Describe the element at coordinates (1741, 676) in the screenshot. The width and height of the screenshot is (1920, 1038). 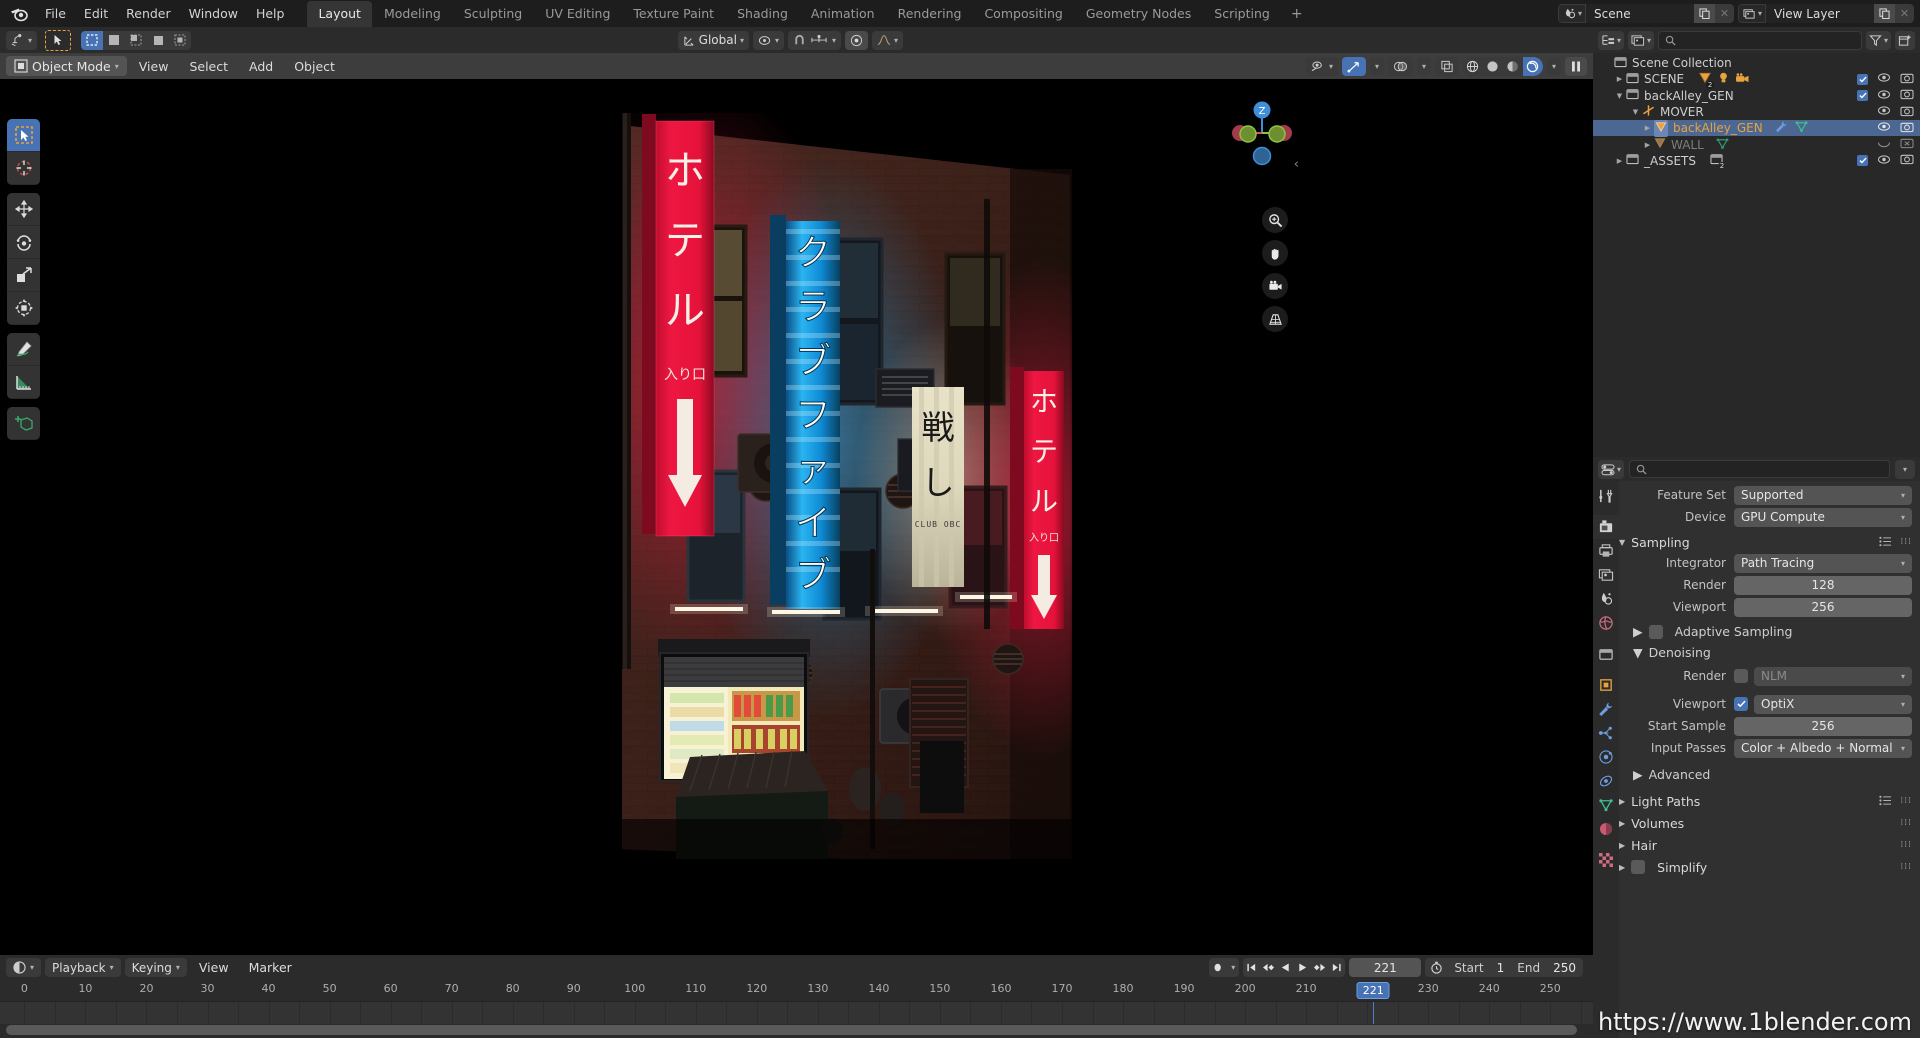
I see `denoise-render-checkbox` at that location.